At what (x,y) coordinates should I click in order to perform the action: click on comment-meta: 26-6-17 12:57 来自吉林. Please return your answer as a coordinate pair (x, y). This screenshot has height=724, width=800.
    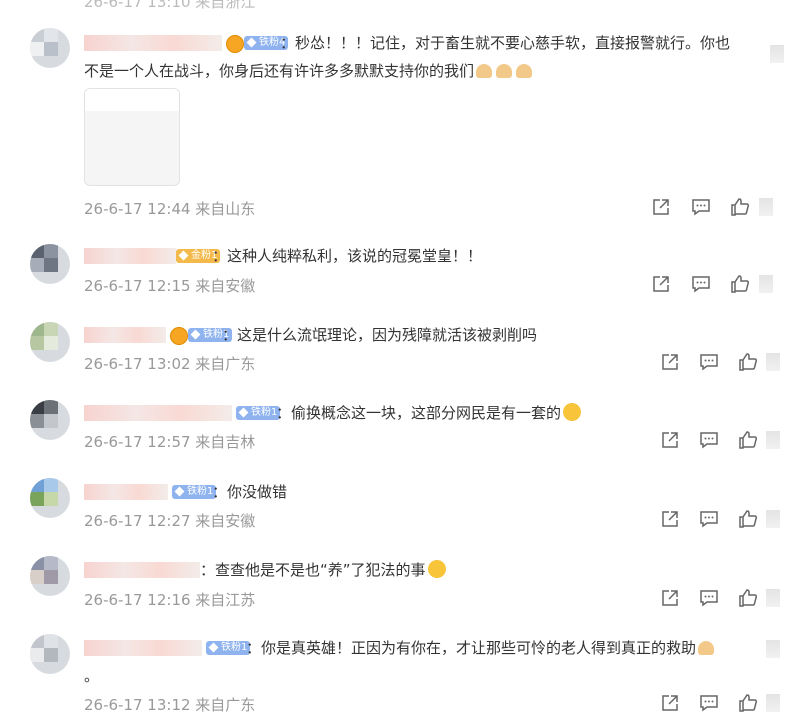
    Looking at the image, I should click on (170, 442).